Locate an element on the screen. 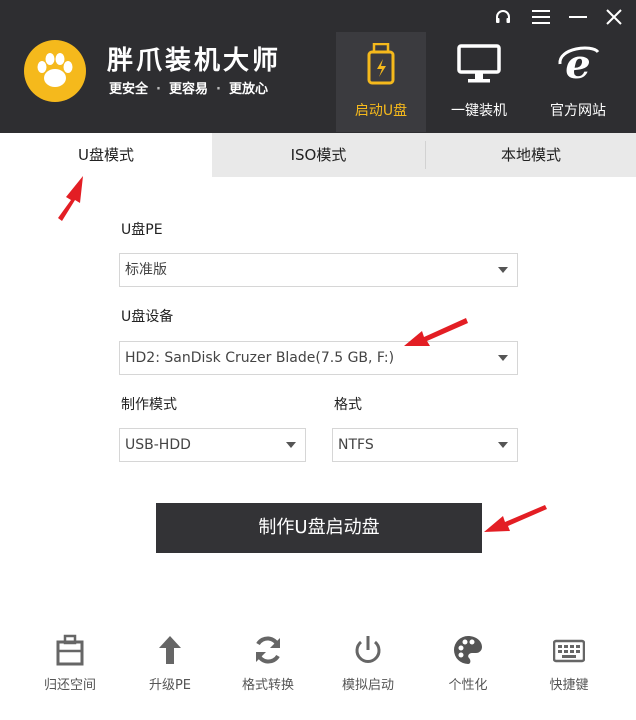 The height and width of the screenshot is (720, 636). tool-simulate-boot: 模拟启动 is located at coordinates (368, 667).